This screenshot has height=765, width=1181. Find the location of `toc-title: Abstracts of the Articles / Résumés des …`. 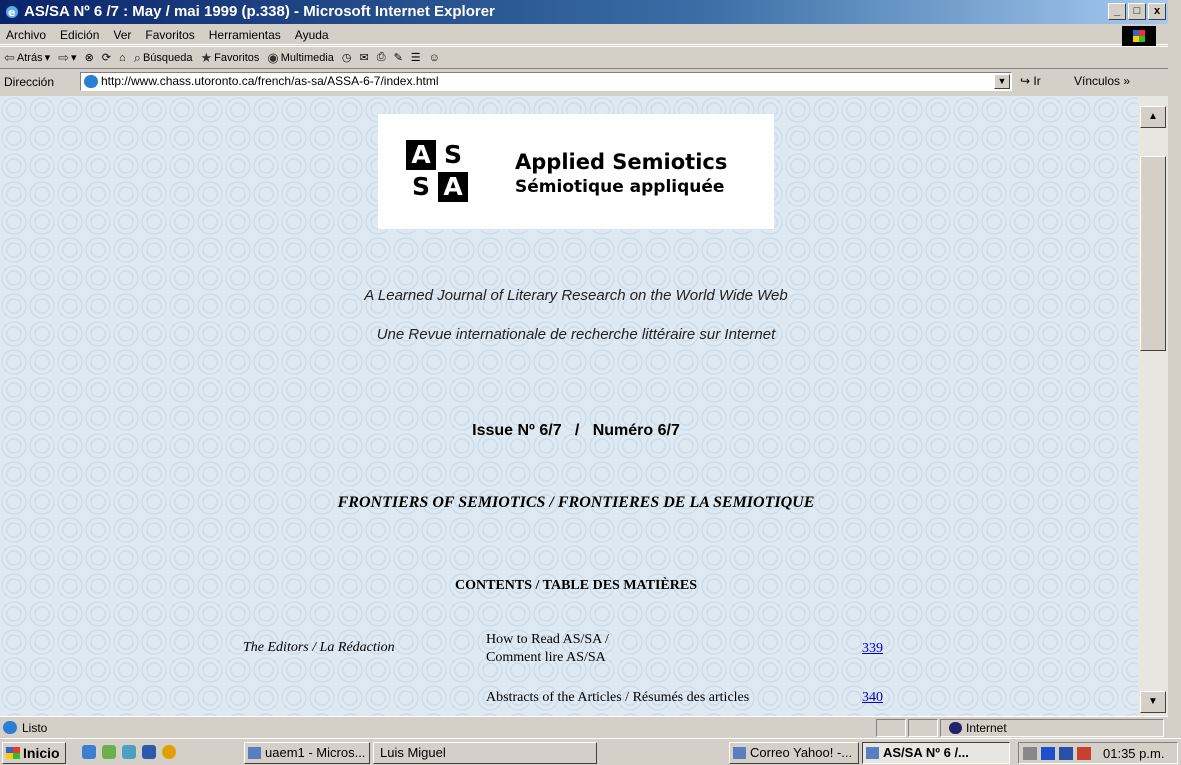

toc-title: Abstracts of the Articles / Résumés des … is located at coordinates (618, 697).